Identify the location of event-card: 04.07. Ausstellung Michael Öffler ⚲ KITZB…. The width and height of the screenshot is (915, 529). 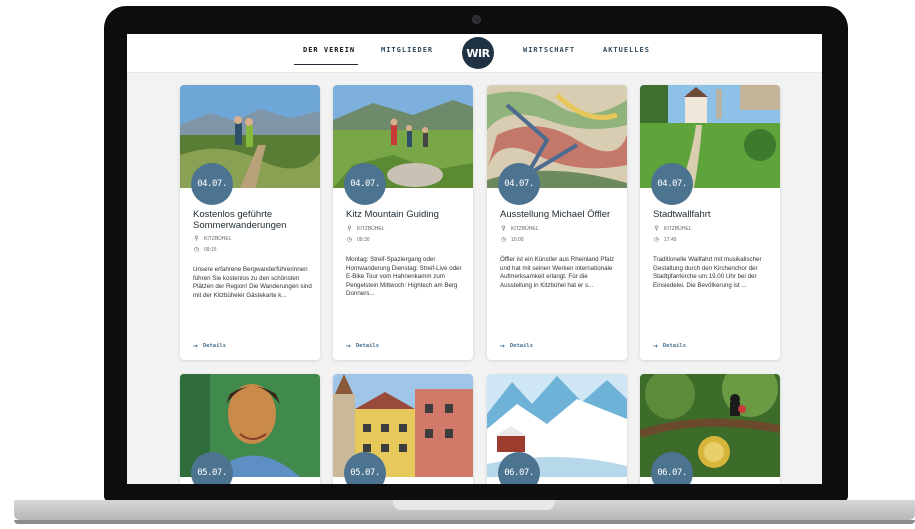
(557, 222).